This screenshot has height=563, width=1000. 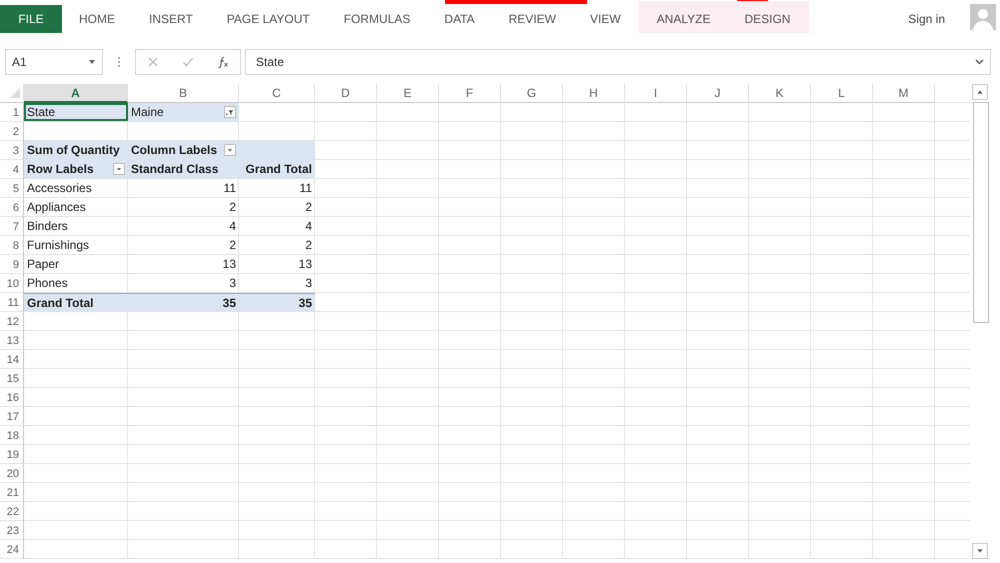 I want to click on vertical-scrollbar, so click(x=981, y=321).